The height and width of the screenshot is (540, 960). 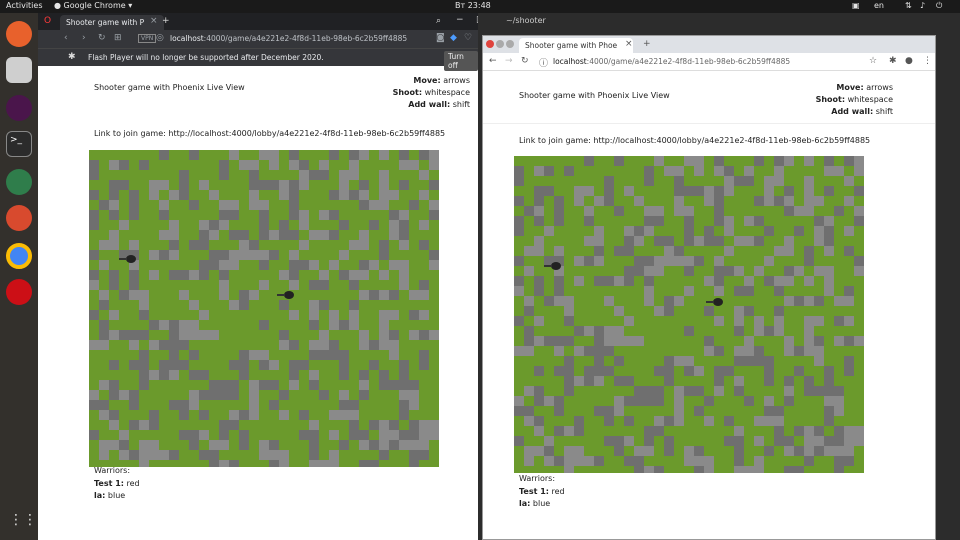 What do you see at coordinates (19, 108) in the screenshot?
I see `slack-icon` at bounding box center [19, 108].